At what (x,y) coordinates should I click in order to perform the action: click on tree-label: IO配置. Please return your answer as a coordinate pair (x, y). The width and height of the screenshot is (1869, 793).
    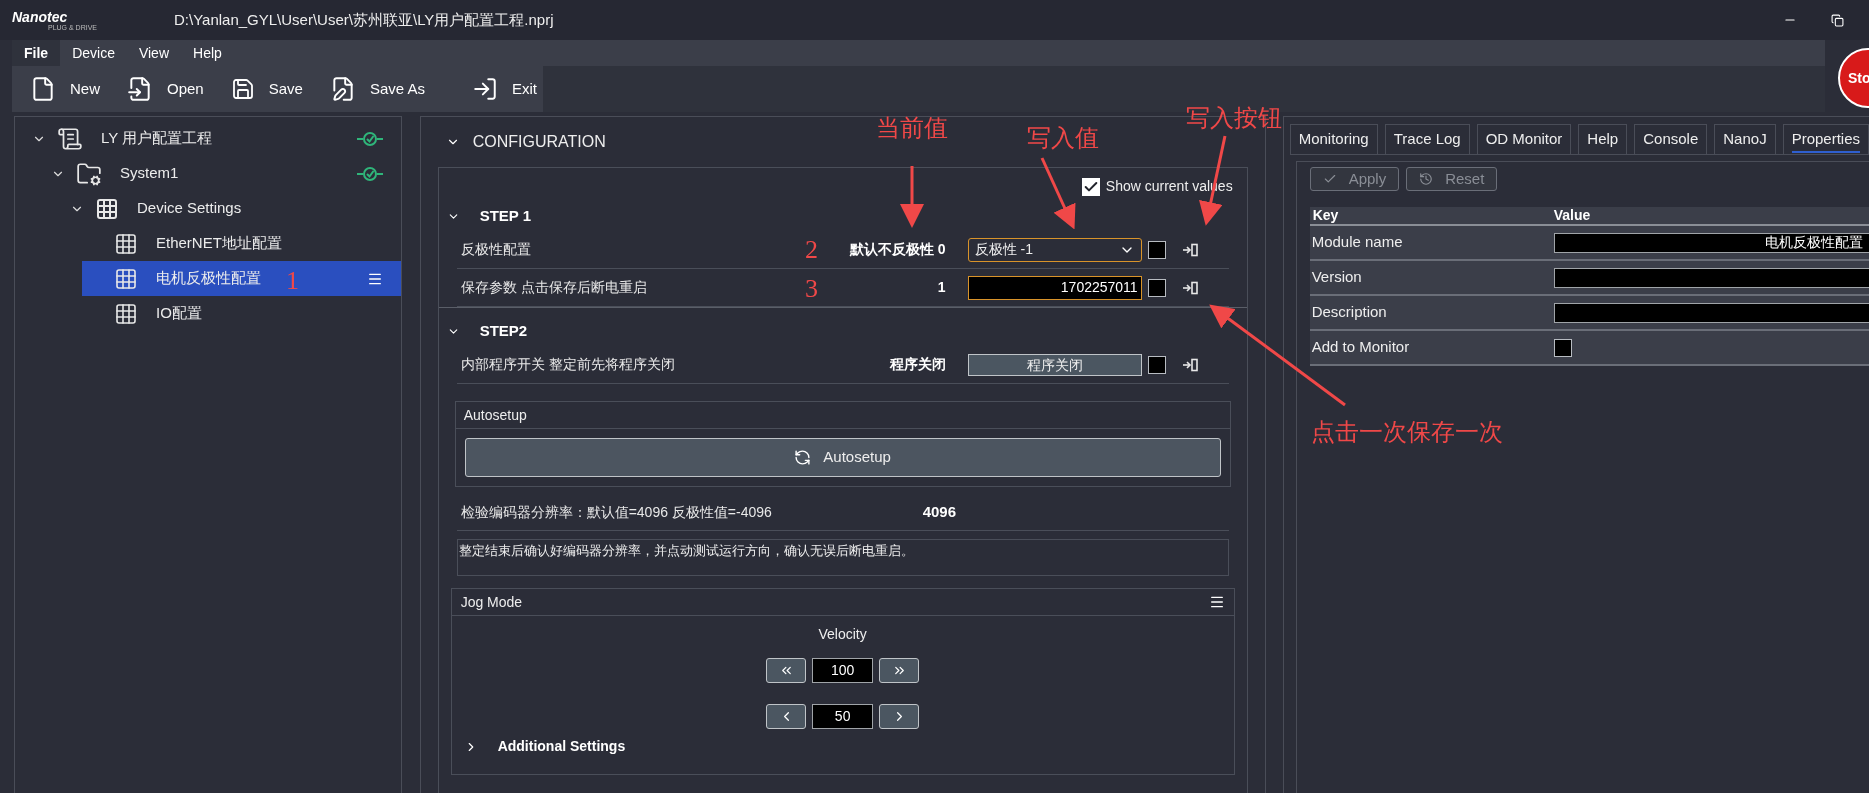
    Looking at the image, I should click on (179, 313).